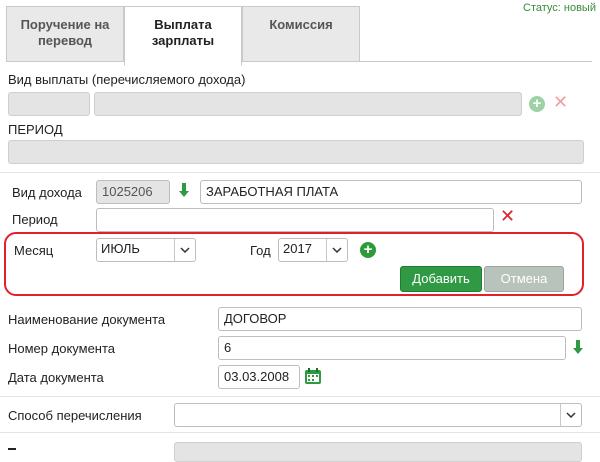  Describe the element at coordinates (34, 250) in the screenshot. I see `month-label: Месяц` at that location.